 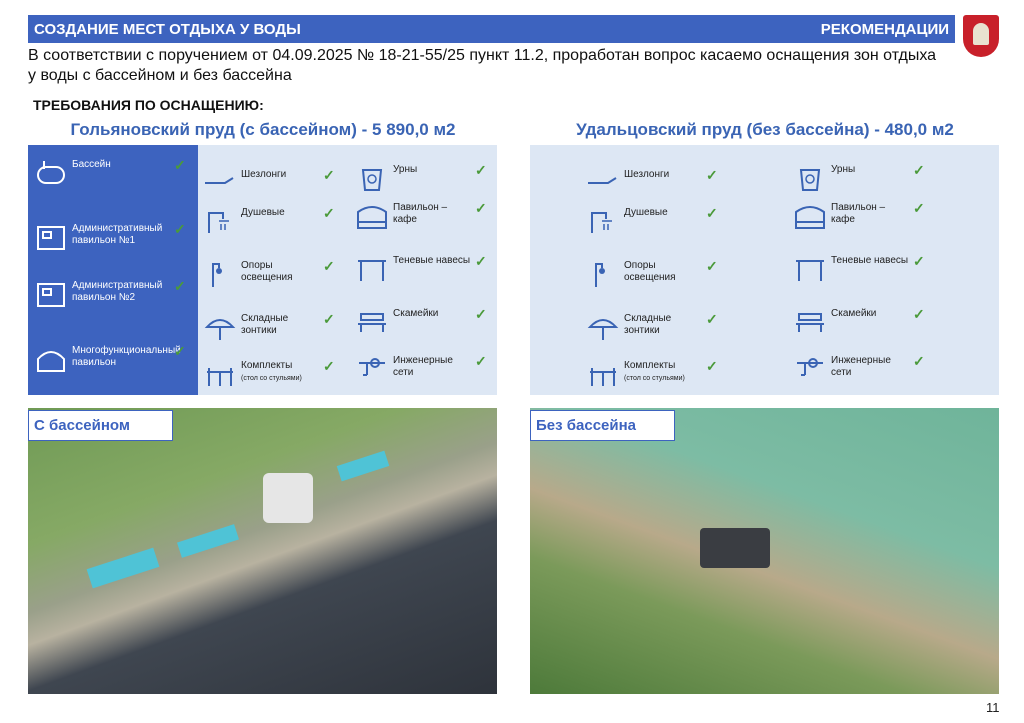 What do you see at coordinates (269, 220) in the screenshot?
I see `equipment-item: Душевые ✓` at bounding box center [269, 220].